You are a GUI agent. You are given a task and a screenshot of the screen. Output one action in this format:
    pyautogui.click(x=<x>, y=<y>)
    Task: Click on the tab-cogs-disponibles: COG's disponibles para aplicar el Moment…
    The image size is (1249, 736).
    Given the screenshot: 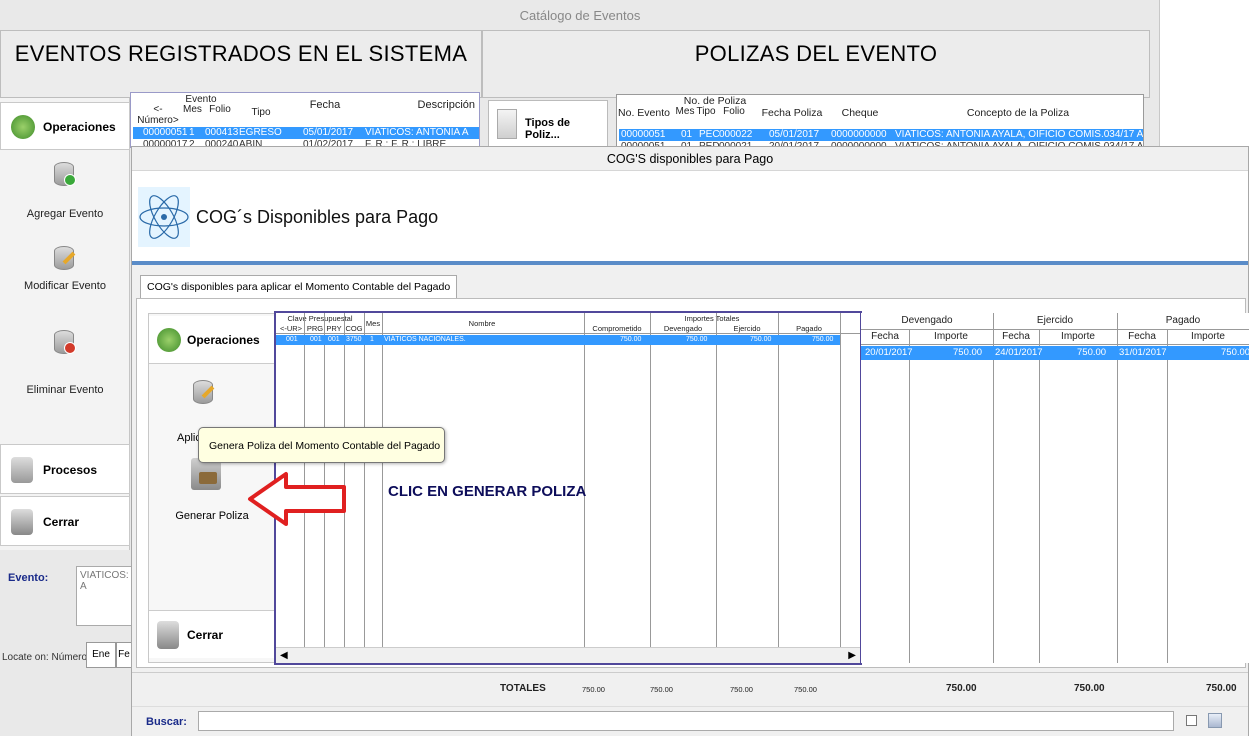 What is the action you would take?
    pyautogui.click(x=299, y=287)
    